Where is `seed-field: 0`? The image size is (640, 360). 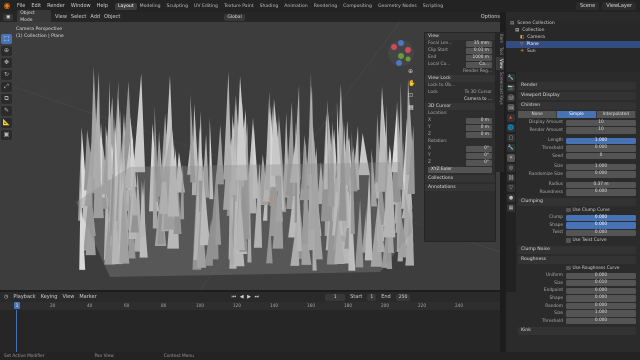
seed-field: 0 is located at coordinates (601, 156).